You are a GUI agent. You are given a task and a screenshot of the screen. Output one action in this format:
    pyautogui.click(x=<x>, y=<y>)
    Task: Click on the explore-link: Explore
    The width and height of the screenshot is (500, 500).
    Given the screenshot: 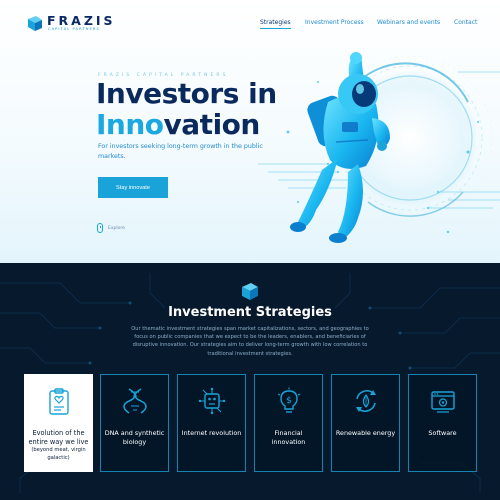 What is the action you would take?
    pyautogui.click(x=111, y=228)
    